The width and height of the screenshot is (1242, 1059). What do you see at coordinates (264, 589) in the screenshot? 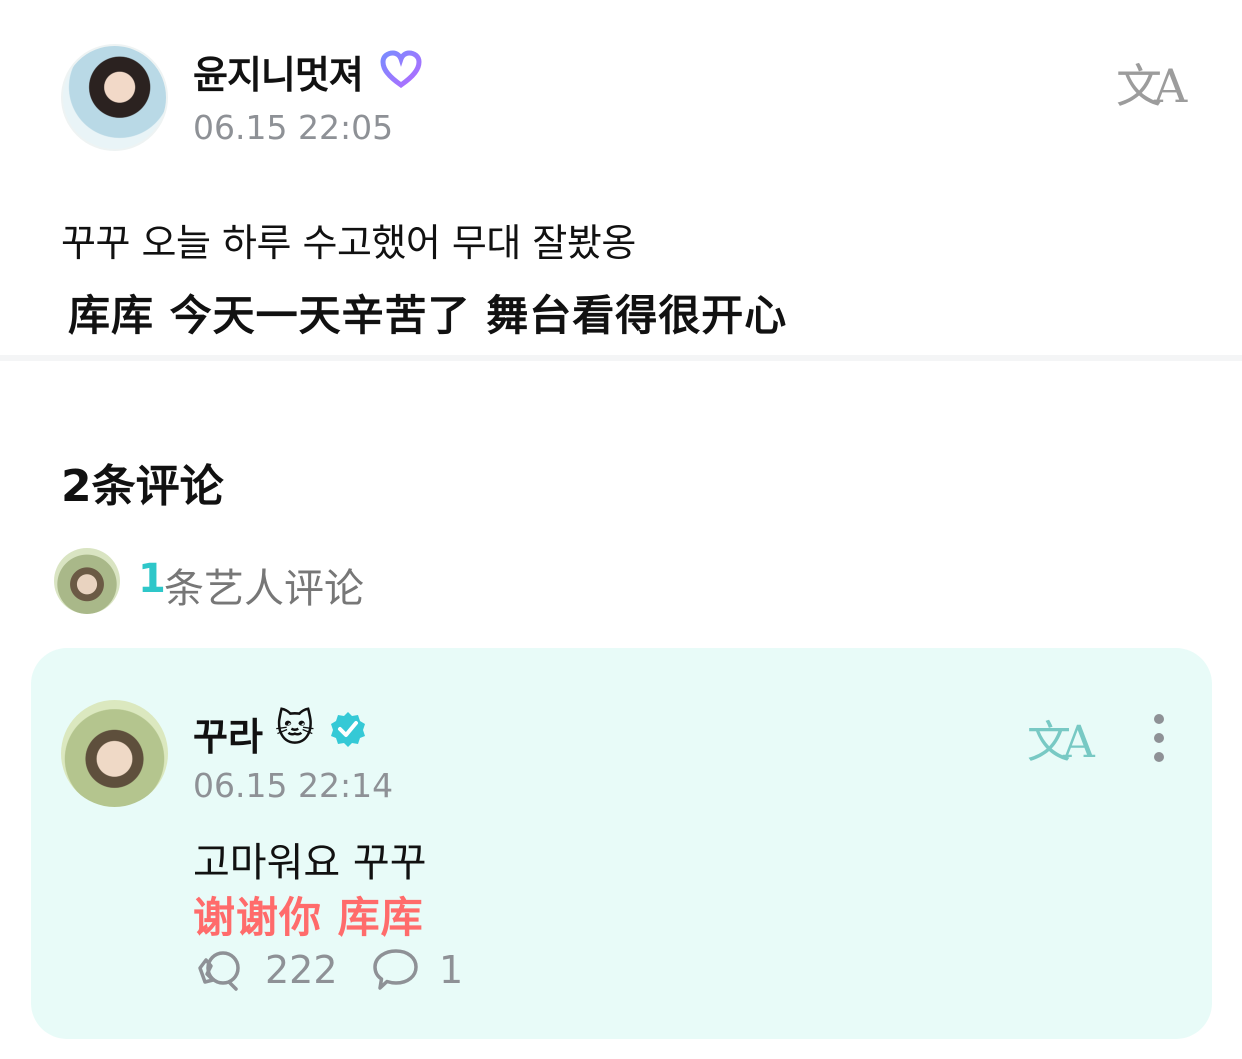
I see `artist-comment-label: 条艺人评论` at bounding box center [264, 589].